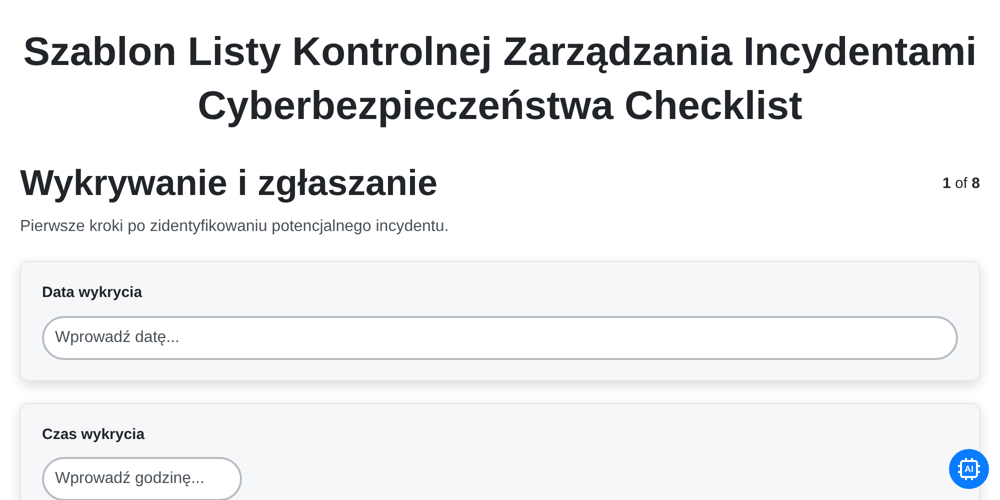 The width and height of the screenshot is (1000, 500). What do you see at coordinates (93, 293) in the screenshot?
I see `field-label: Data wykrycia` at bounding box center [93, 293].